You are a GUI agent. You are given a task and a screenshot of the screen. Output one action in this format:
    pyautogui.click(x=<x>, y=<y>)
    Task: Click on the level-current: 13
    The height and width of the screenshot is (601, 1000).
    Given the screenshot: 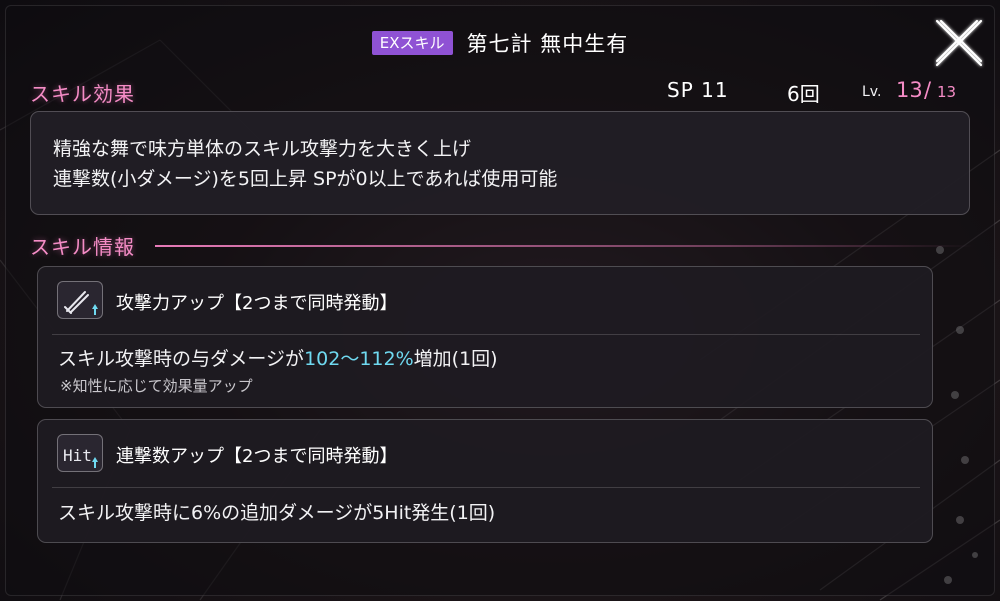 What is the action you would take?
    pyautogui.click(x=909, y=90)
    